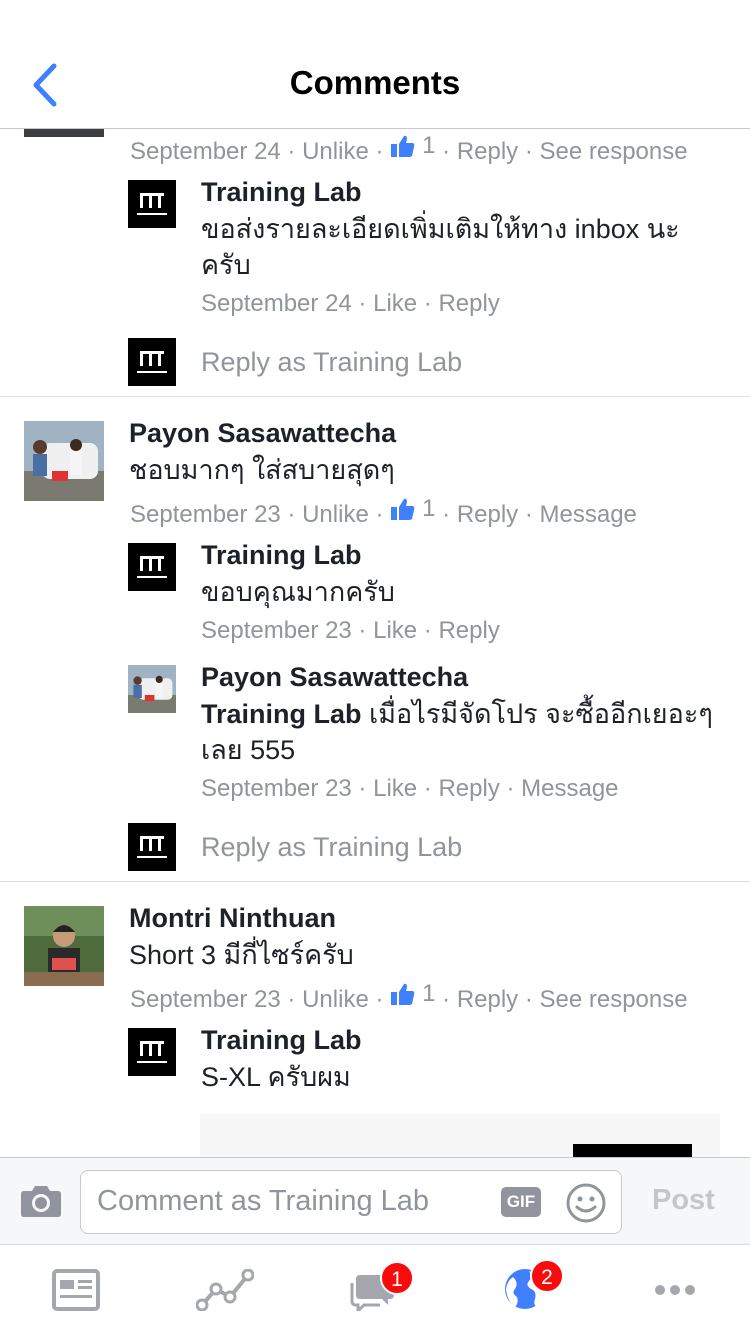 Image resolution: width=750 pixels, height=1334 pixels. I want to click on navigation-bar: Comments, so click(375, 64).